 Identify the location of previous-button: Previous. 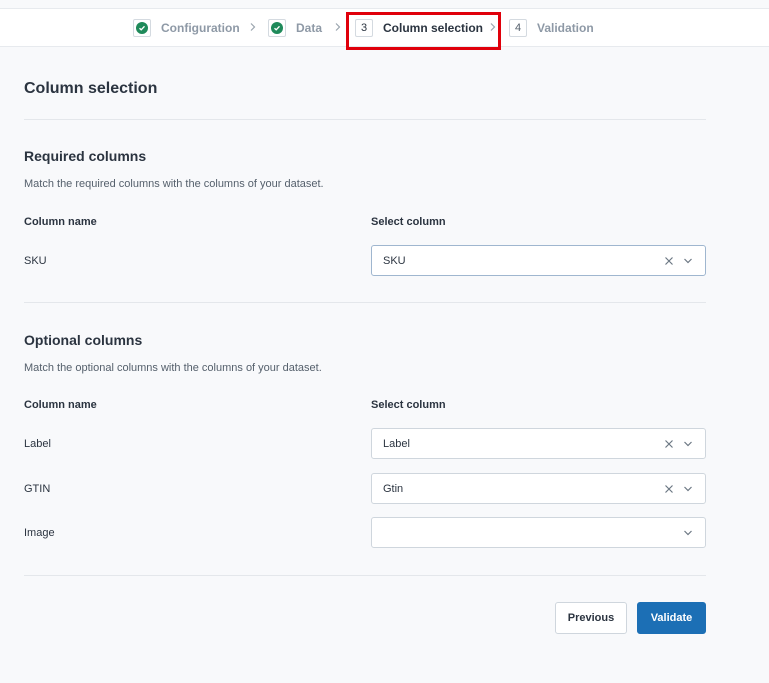
(591, 618).